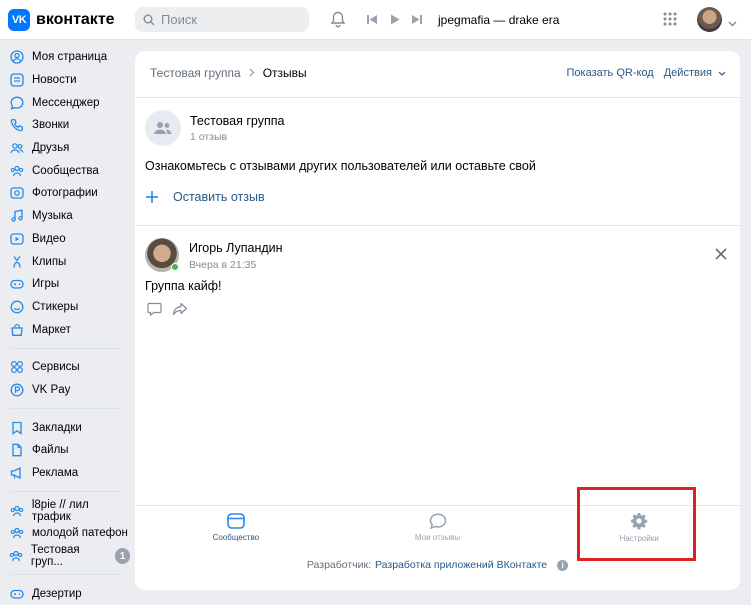  I want to click on show-qr-code-link: Показать QR-код, so click(610, 73).